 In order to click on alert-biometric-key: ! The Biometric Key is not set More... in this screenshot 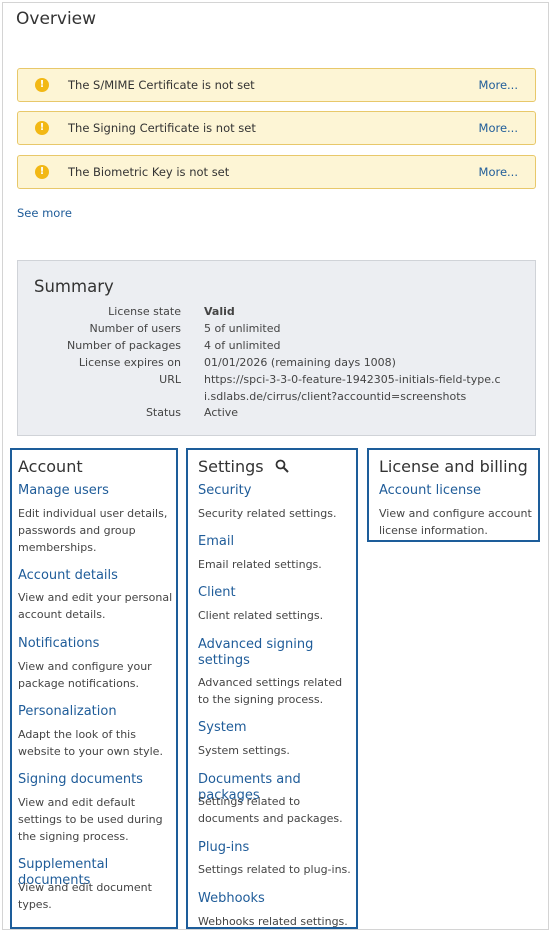, I will do `click(276, 172)`.